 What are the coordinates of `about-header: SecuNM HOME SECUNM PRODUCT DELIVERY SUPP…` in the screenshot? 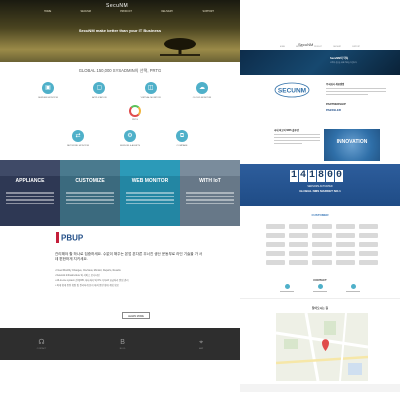 It's located at (320, 45).